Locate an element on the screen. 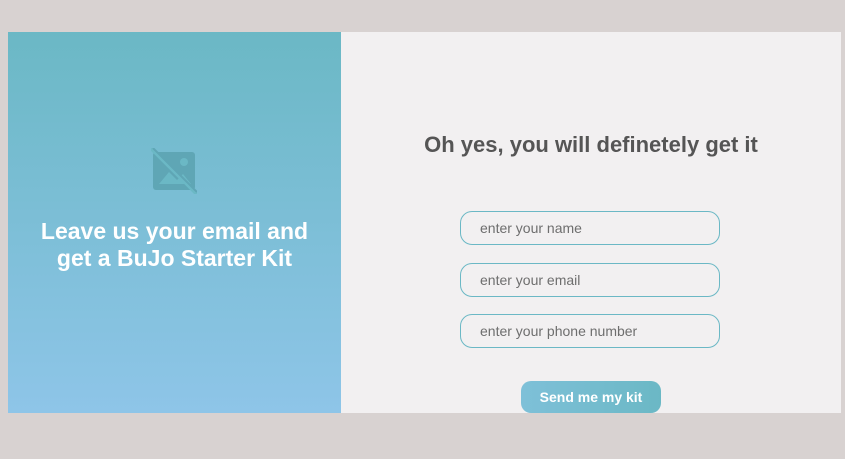  phone-input is located at coordinates (590, 331).